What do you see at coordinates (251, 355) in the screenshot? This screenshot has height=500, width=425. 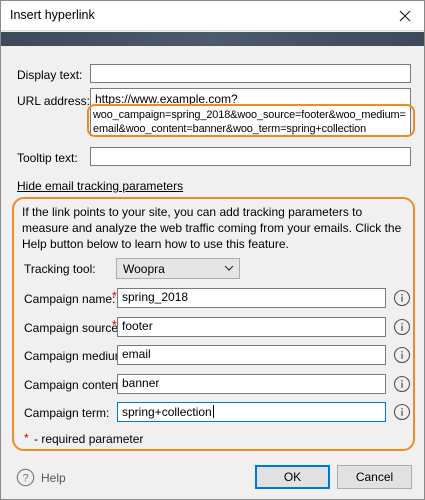 I see `campaign-medium-input: email` at bounding box center [251, 355].